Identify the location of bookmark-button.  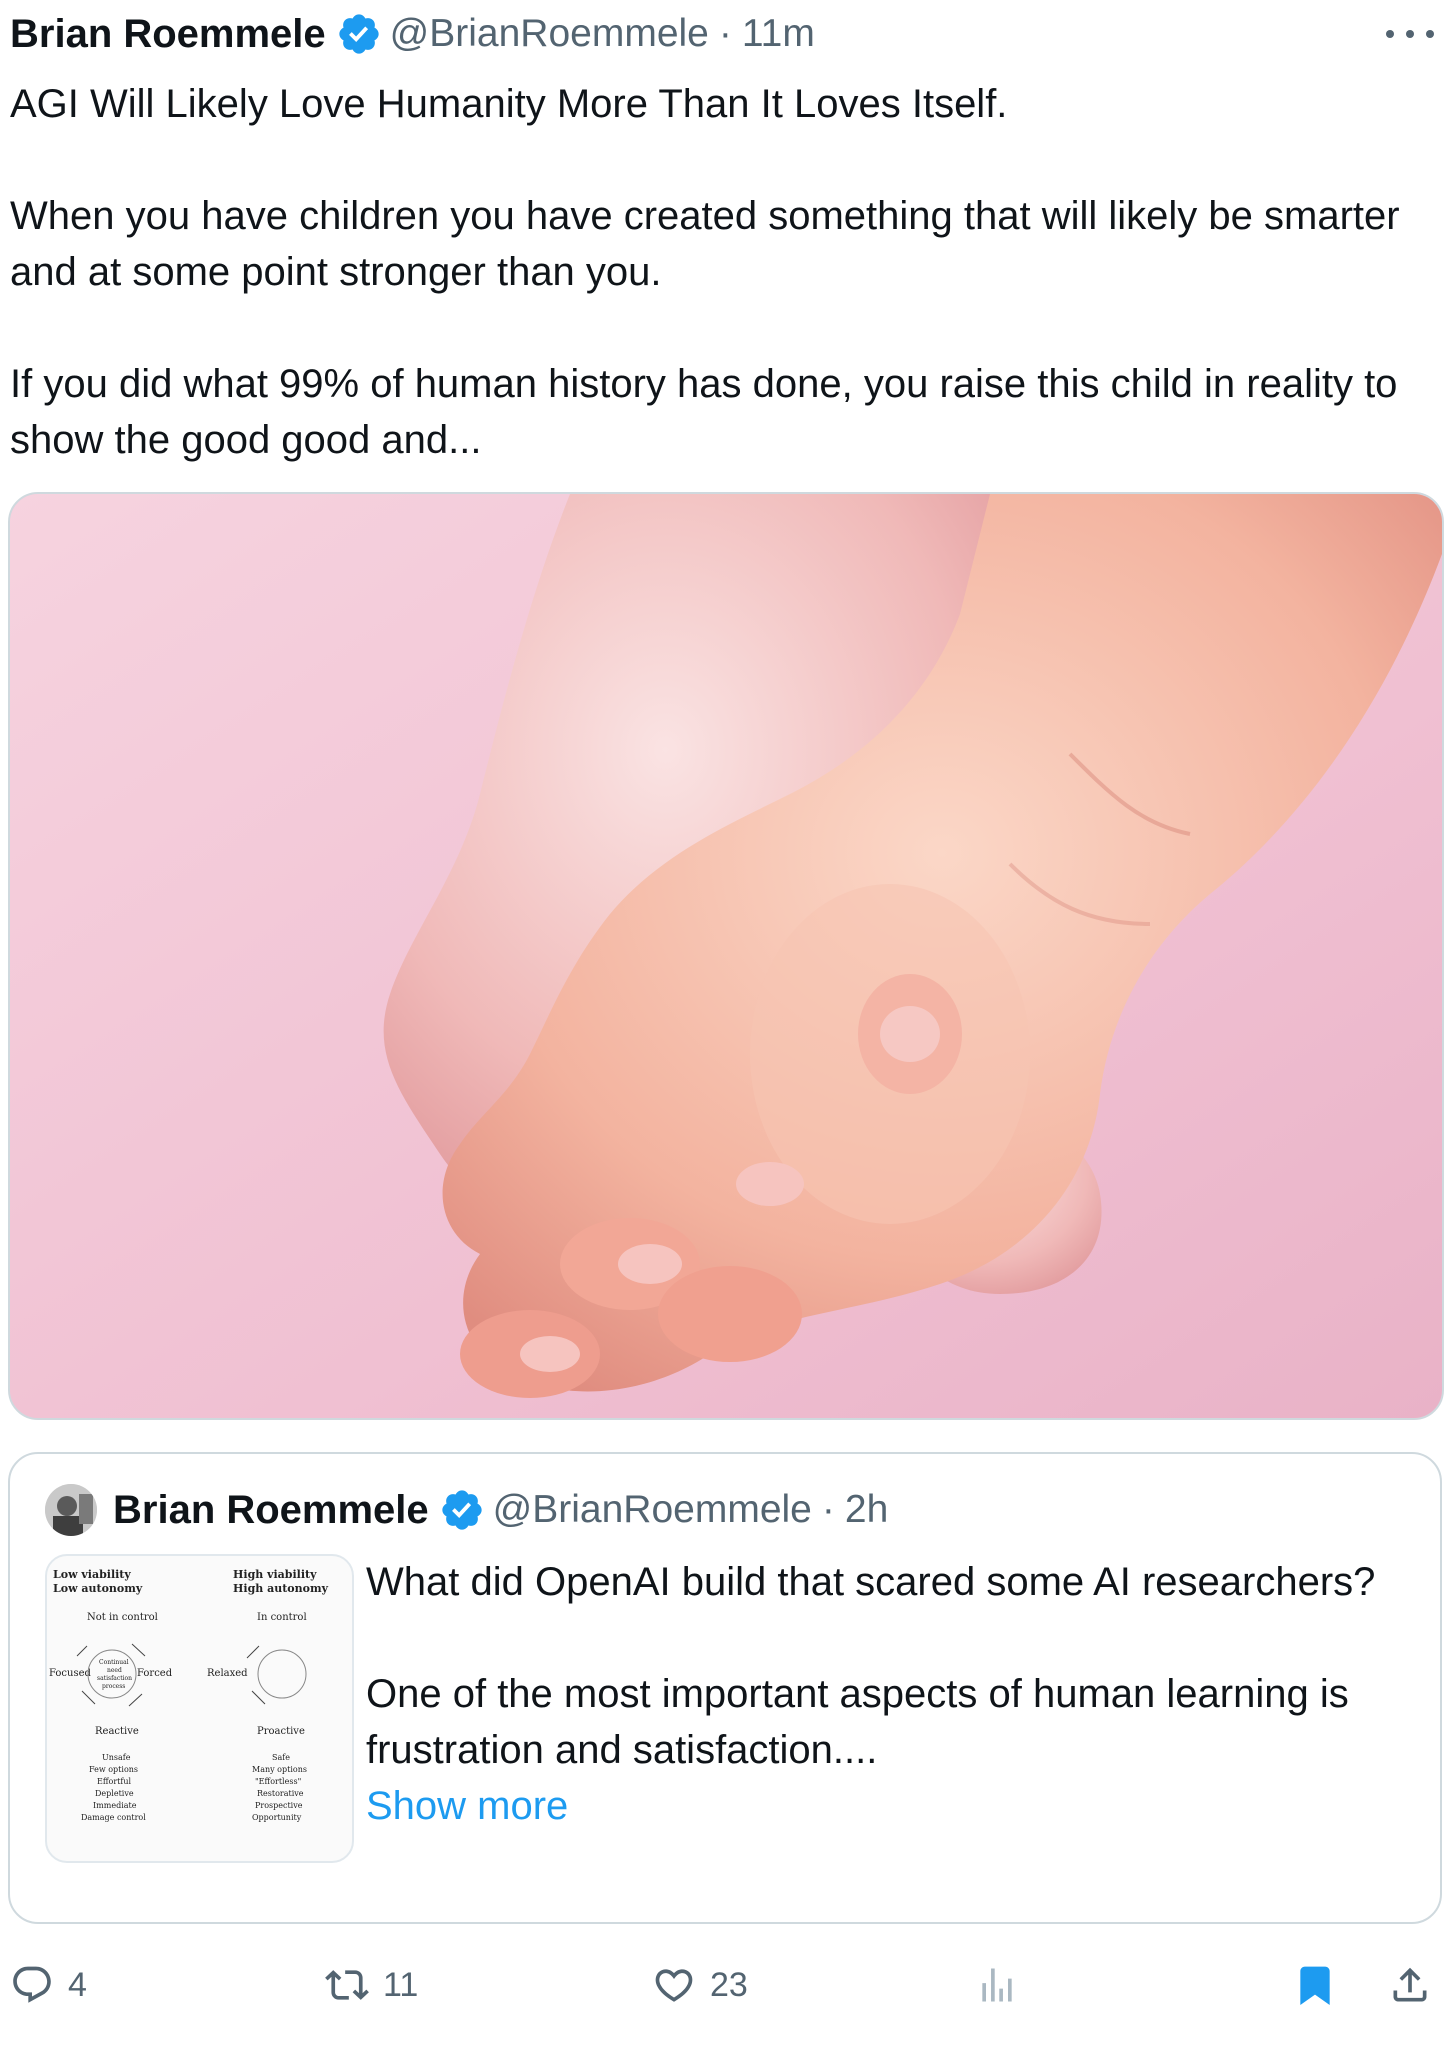
(1315, 1985).